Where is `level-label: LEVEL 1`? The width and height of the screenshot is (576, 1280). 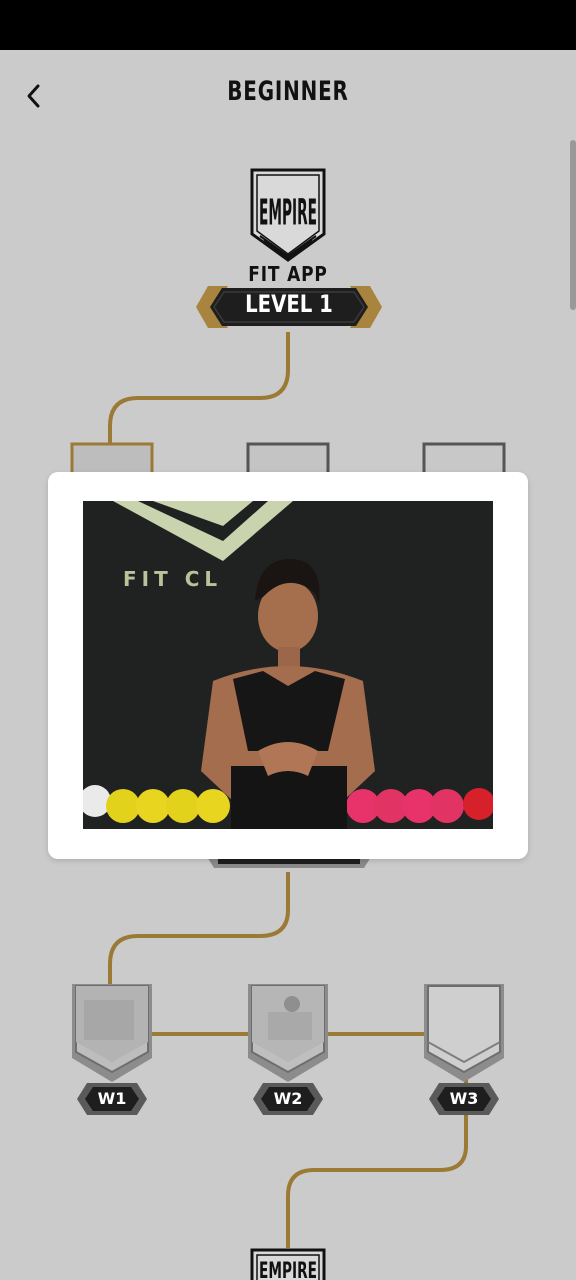 level-label: LEVEL 1 is located at coordinates (289, 304).